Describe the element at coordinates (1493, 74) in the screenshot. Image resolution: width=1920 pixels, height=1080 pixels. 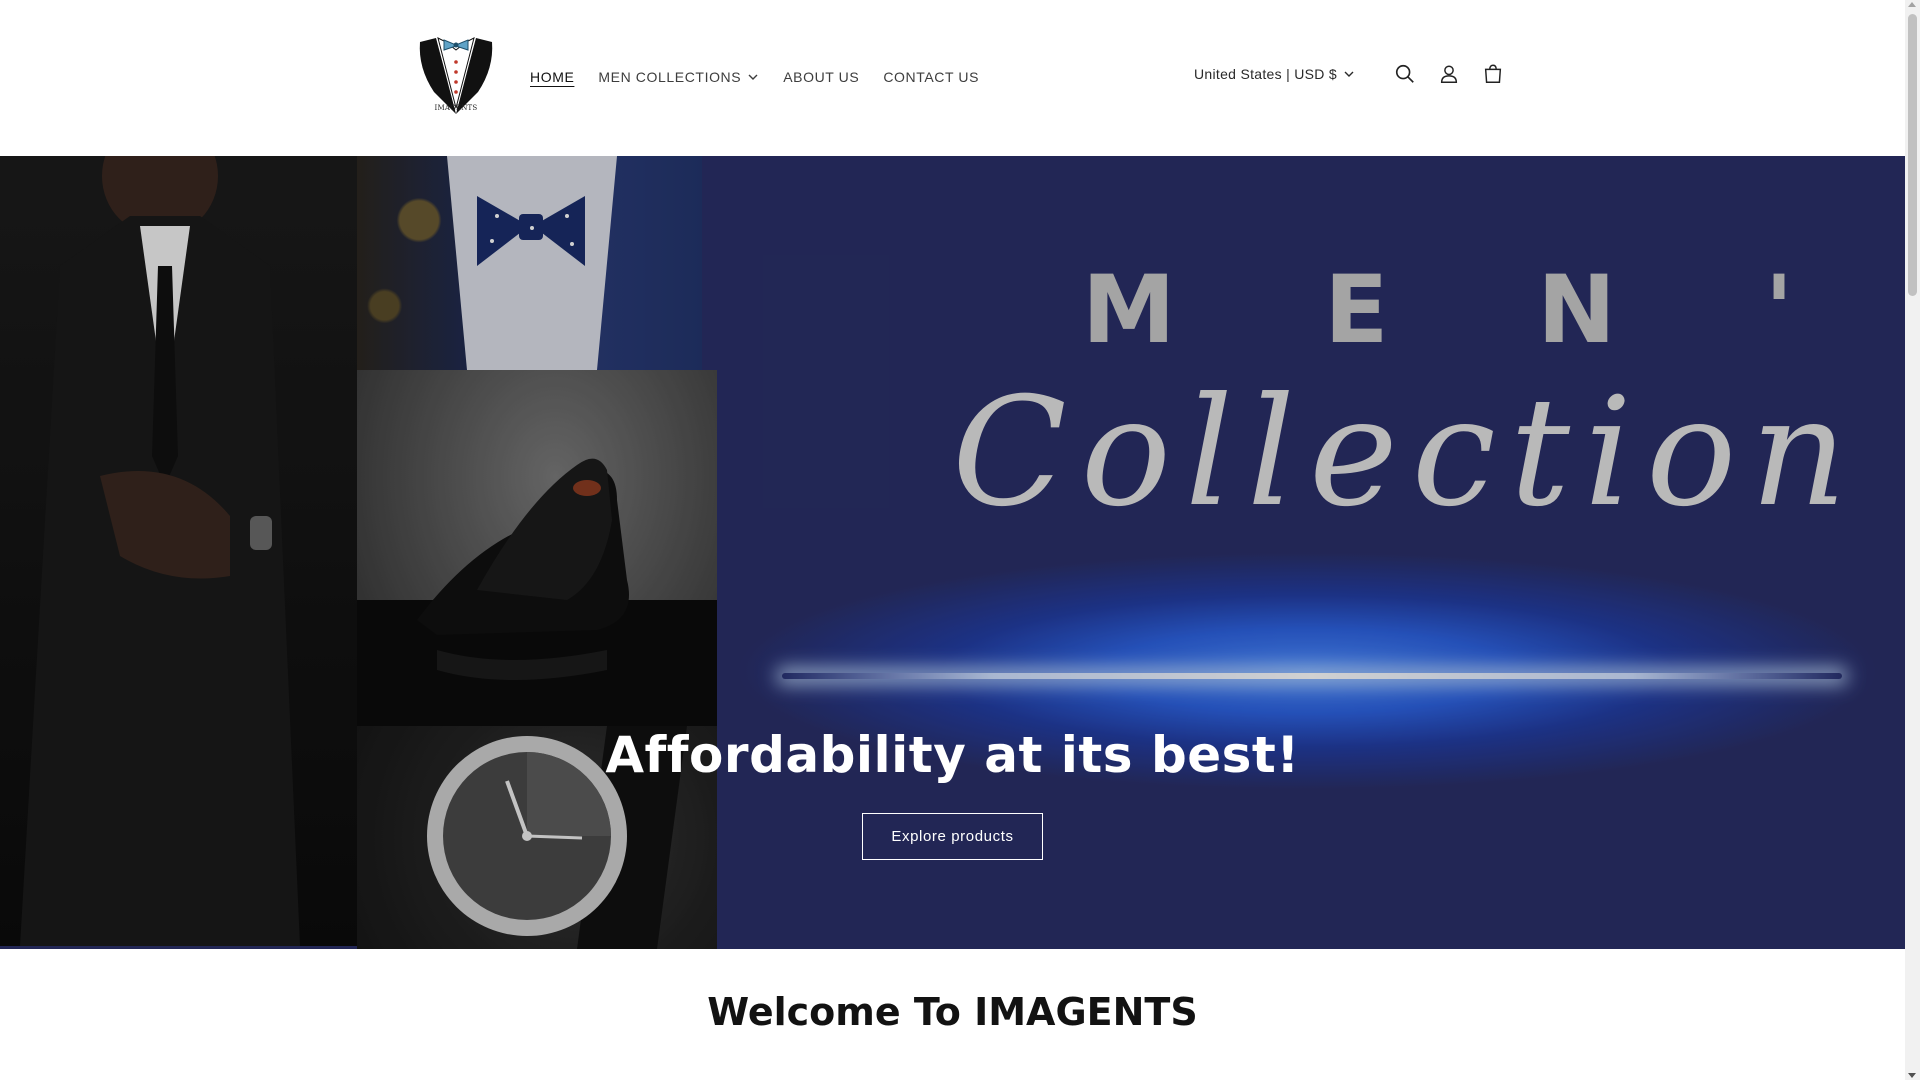
I see `cart-icon` at that location.